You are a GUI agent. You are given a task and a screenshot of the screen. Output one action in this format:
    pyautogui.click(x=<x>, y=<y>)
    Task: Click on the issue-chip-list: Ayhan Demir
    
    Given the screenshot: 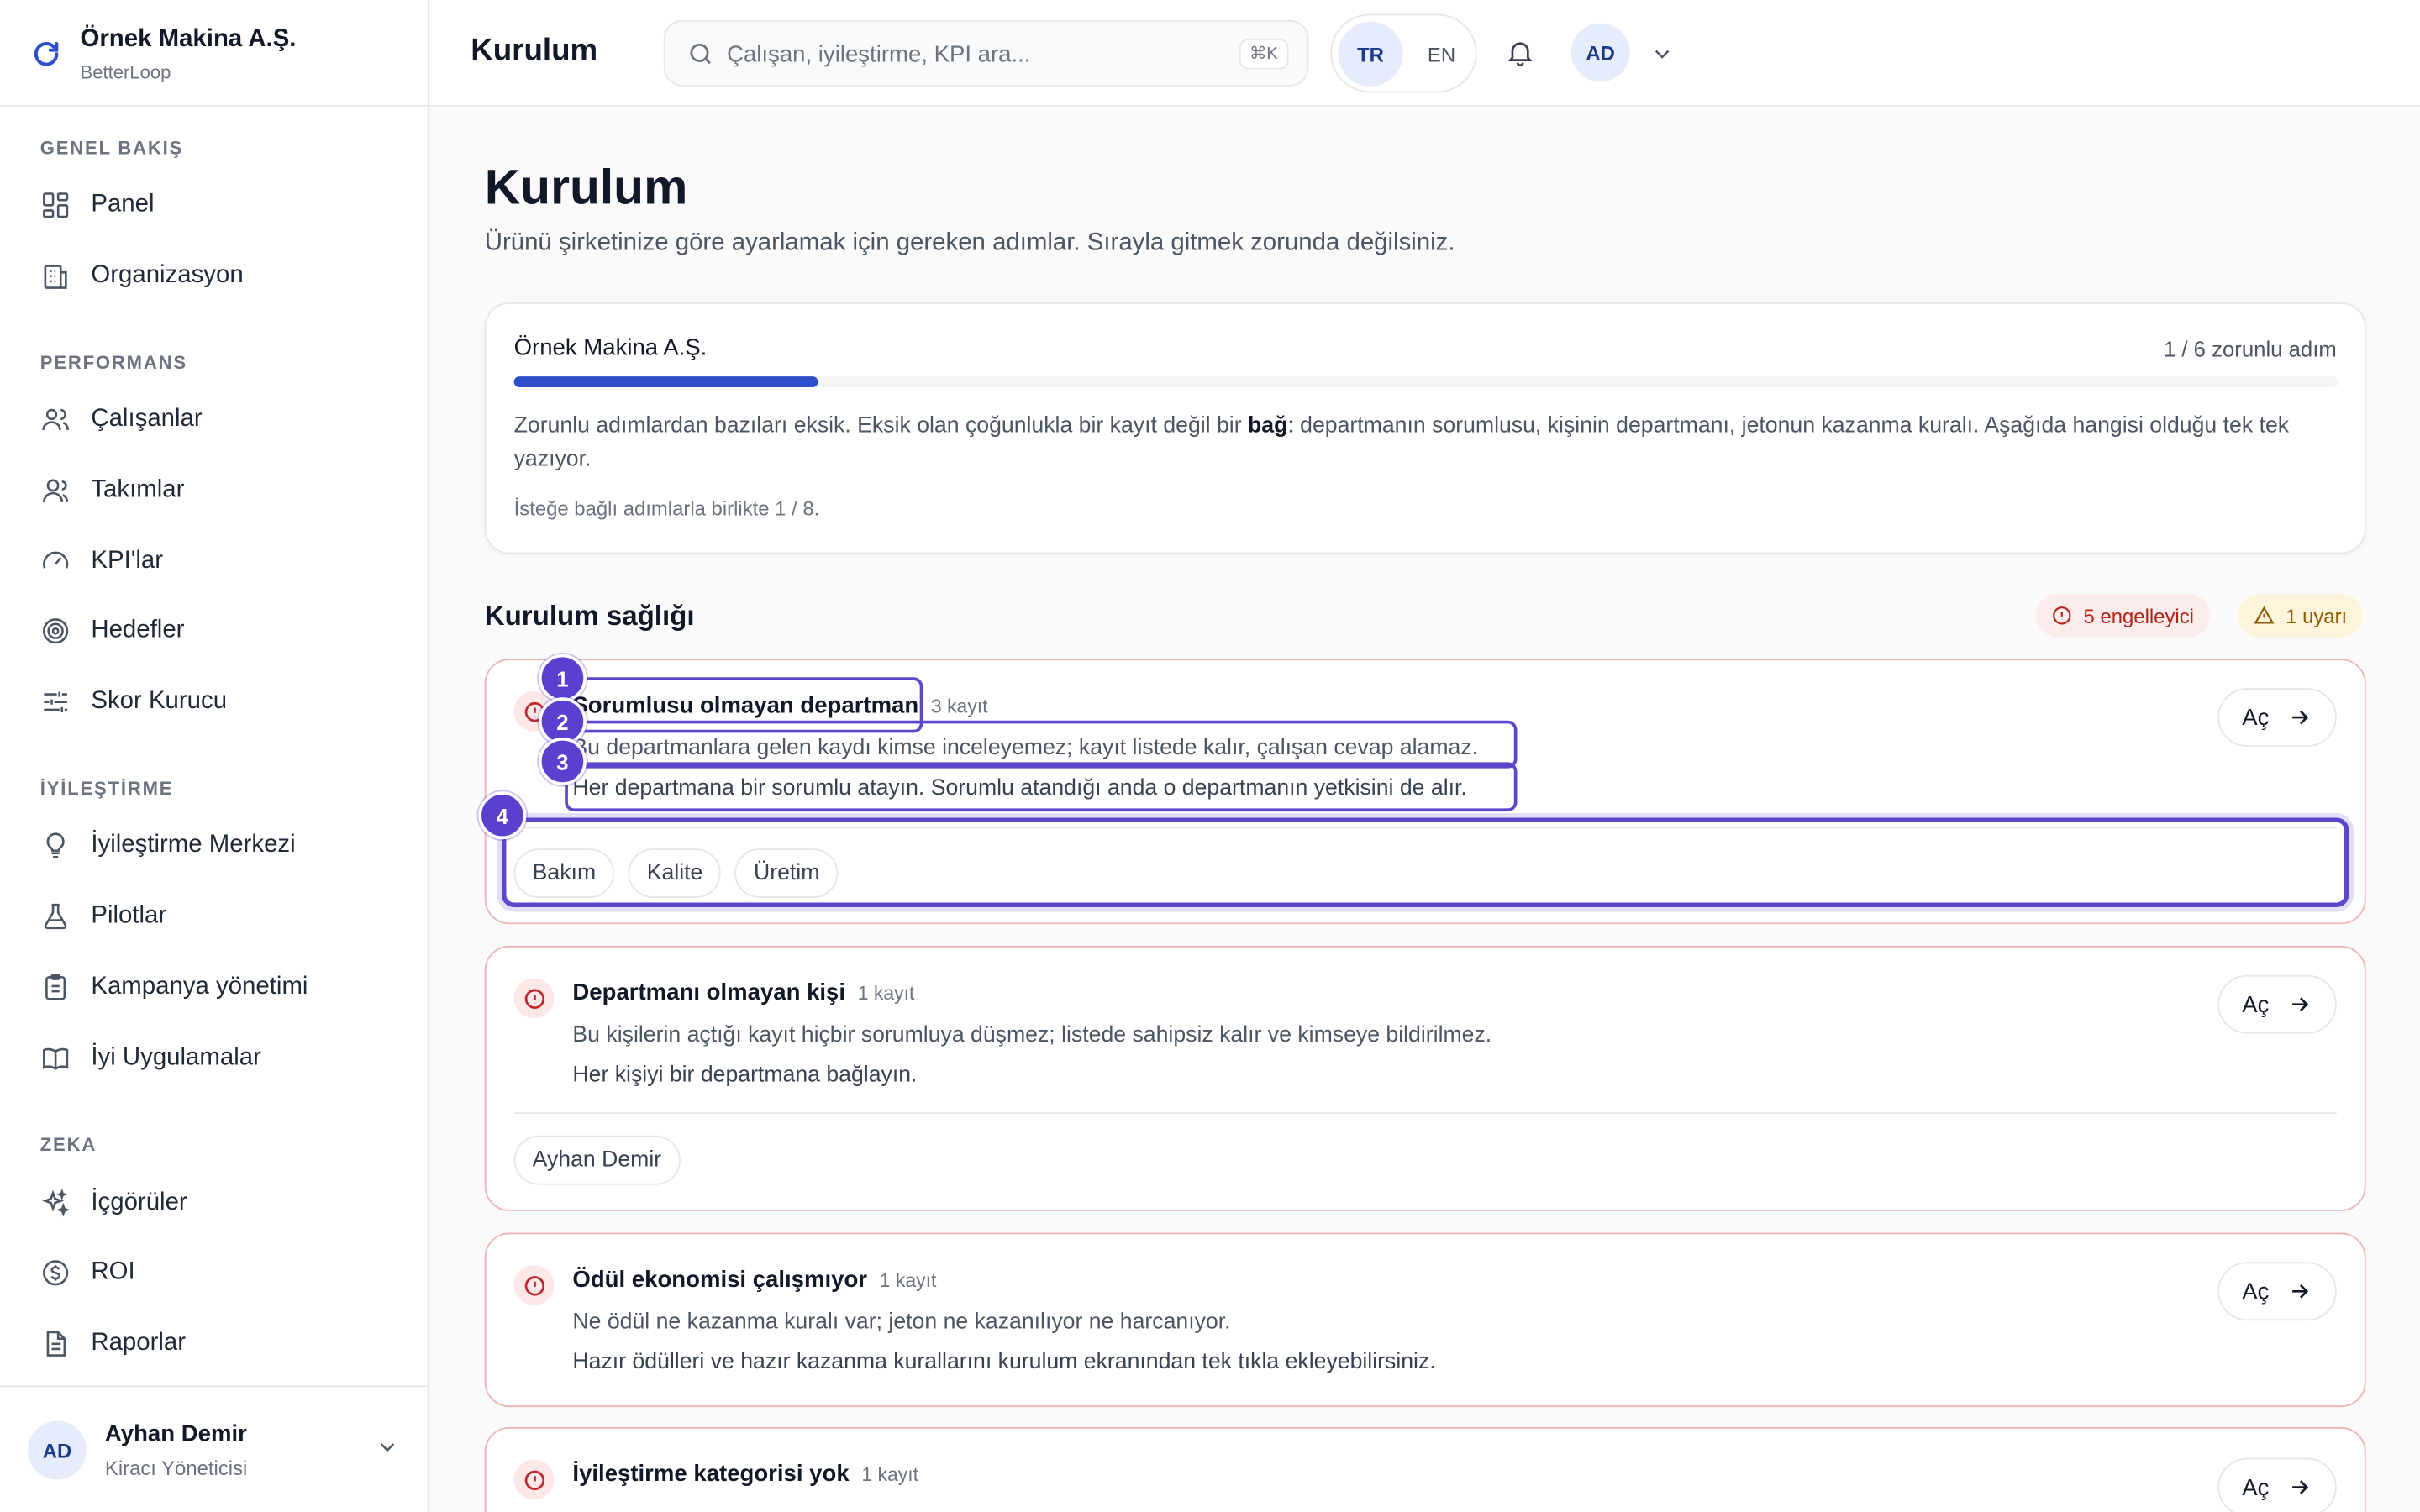 What is the action you would take?
    pyautogui.click(x=603, y=1160)
    